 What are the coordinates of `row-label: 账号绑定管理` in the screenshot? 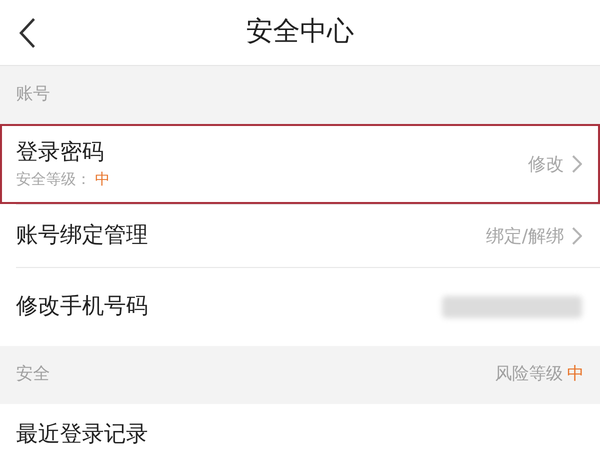 It's located at (82, 236).